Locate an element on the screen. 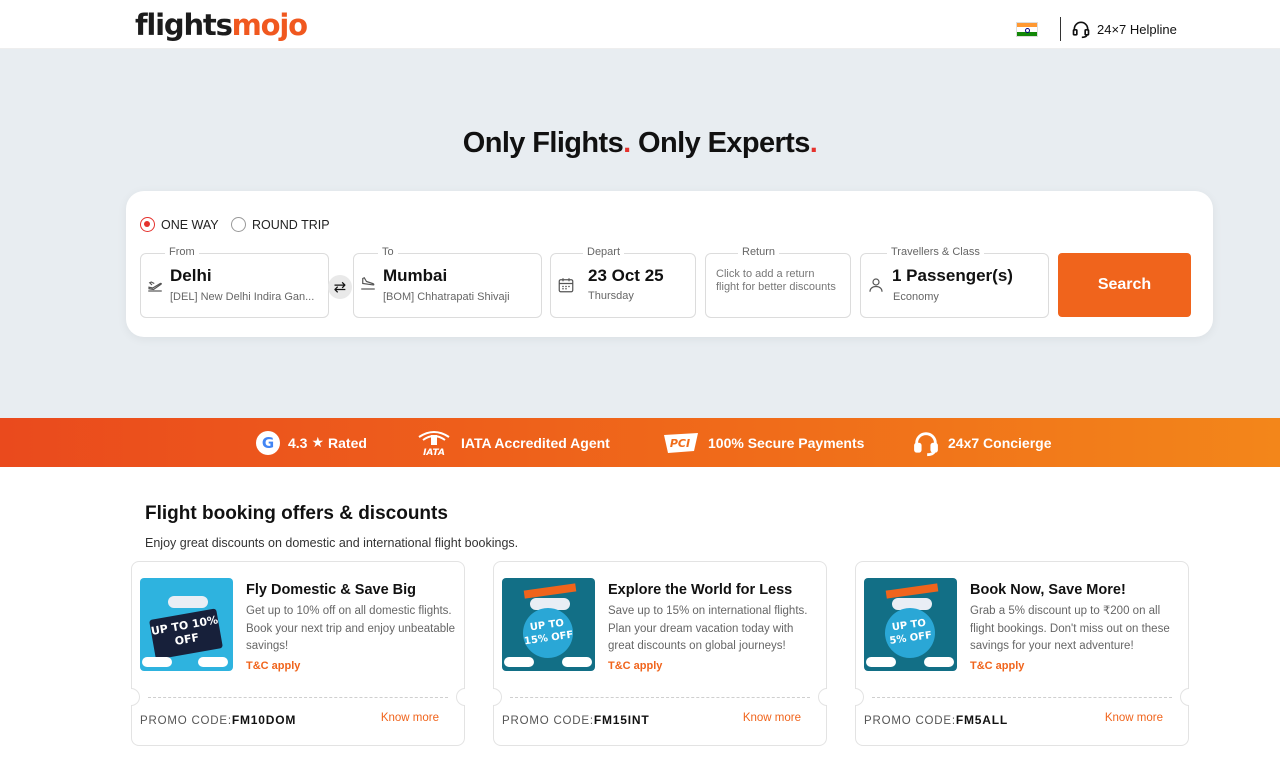 The width and height of the screenshot is (1280, 780). iata-badge: IATA IATA Accredited Agent is located at coordinates (512, 442).